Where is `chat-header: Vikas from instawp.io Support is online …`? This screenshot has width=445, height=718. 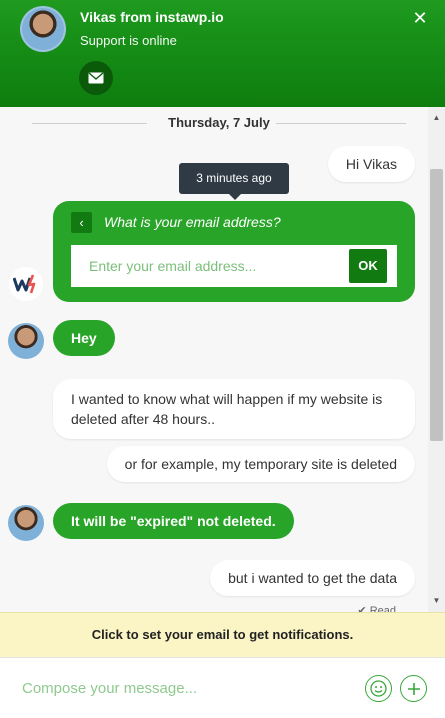
chat-header: Vikas from instawp.io Support is online … is located at coordinates (222, 53).